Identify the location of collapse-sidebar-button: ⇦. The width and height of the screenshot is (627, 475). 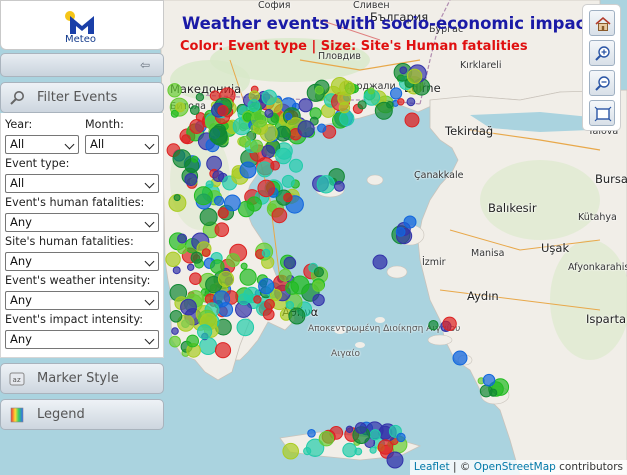
(82, 65).